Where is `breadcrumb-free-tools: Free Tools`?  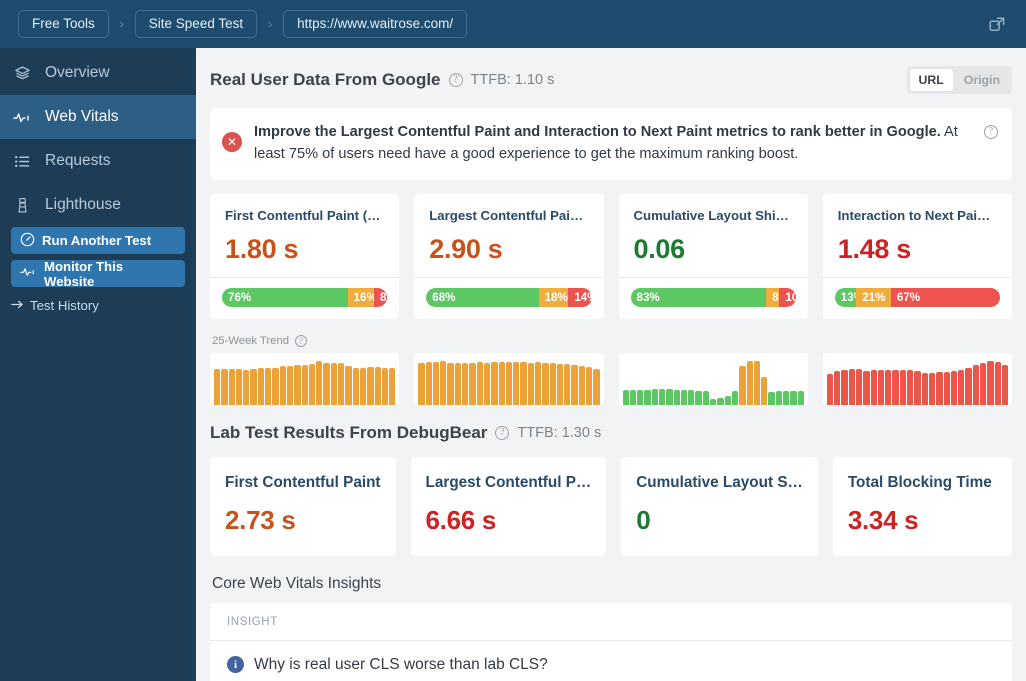 breadcrumb-free-tools: Free Tools is located at coordinates (63, 24).